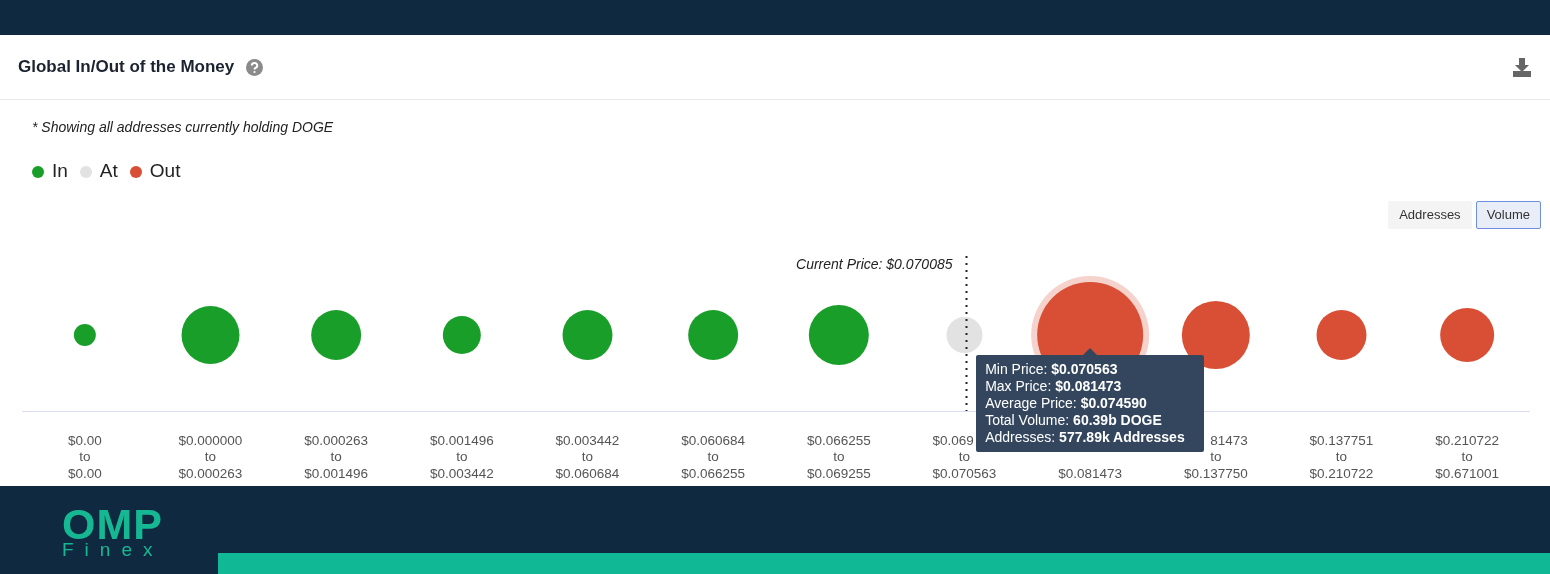 This screenshot has height=574, width=1550. Describe the element at coordinates (60, 171) in the screenshot. I see `legend-label: In` at that location.